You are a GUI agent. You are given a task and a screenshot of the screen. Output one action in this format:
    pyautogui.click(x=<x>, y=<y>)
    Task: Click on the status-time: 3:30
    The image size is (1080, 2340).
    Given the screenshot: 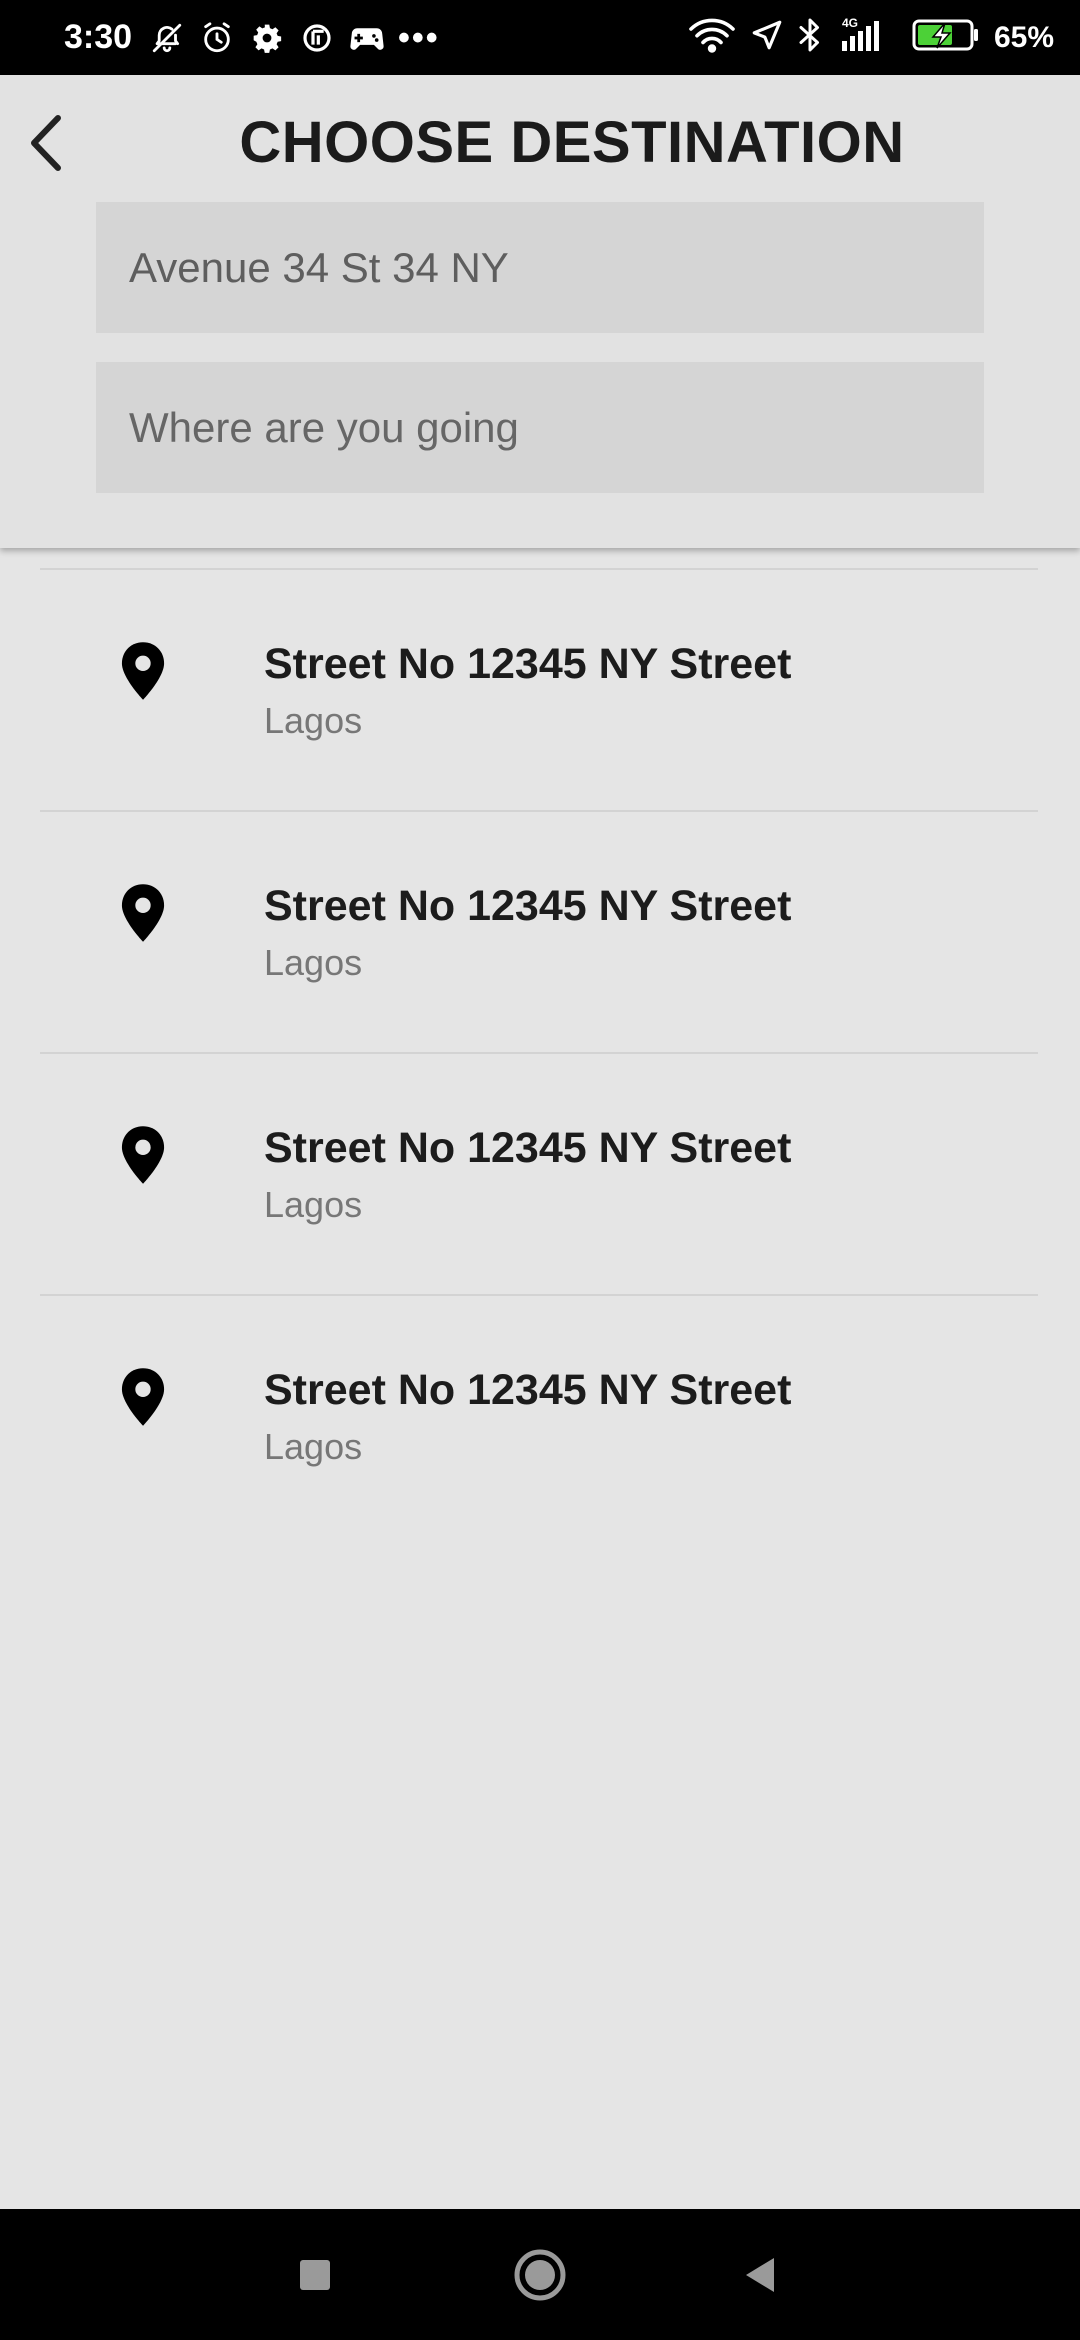 What is the action you would take?
    pyautogui.click(x=98, y=37)
    